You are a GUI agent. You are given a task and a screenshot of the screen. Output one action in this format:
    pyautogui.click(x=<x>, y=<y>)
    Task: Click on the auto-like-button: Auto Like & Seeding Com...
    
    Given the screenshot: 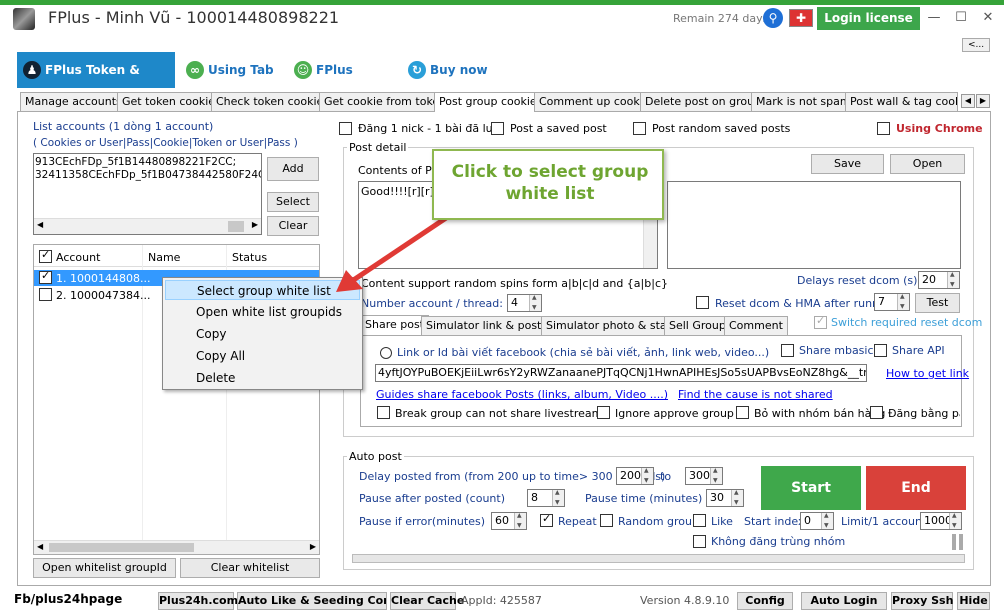 What is the action you would take?
    pyautogui.click(x=312, y=601)
    